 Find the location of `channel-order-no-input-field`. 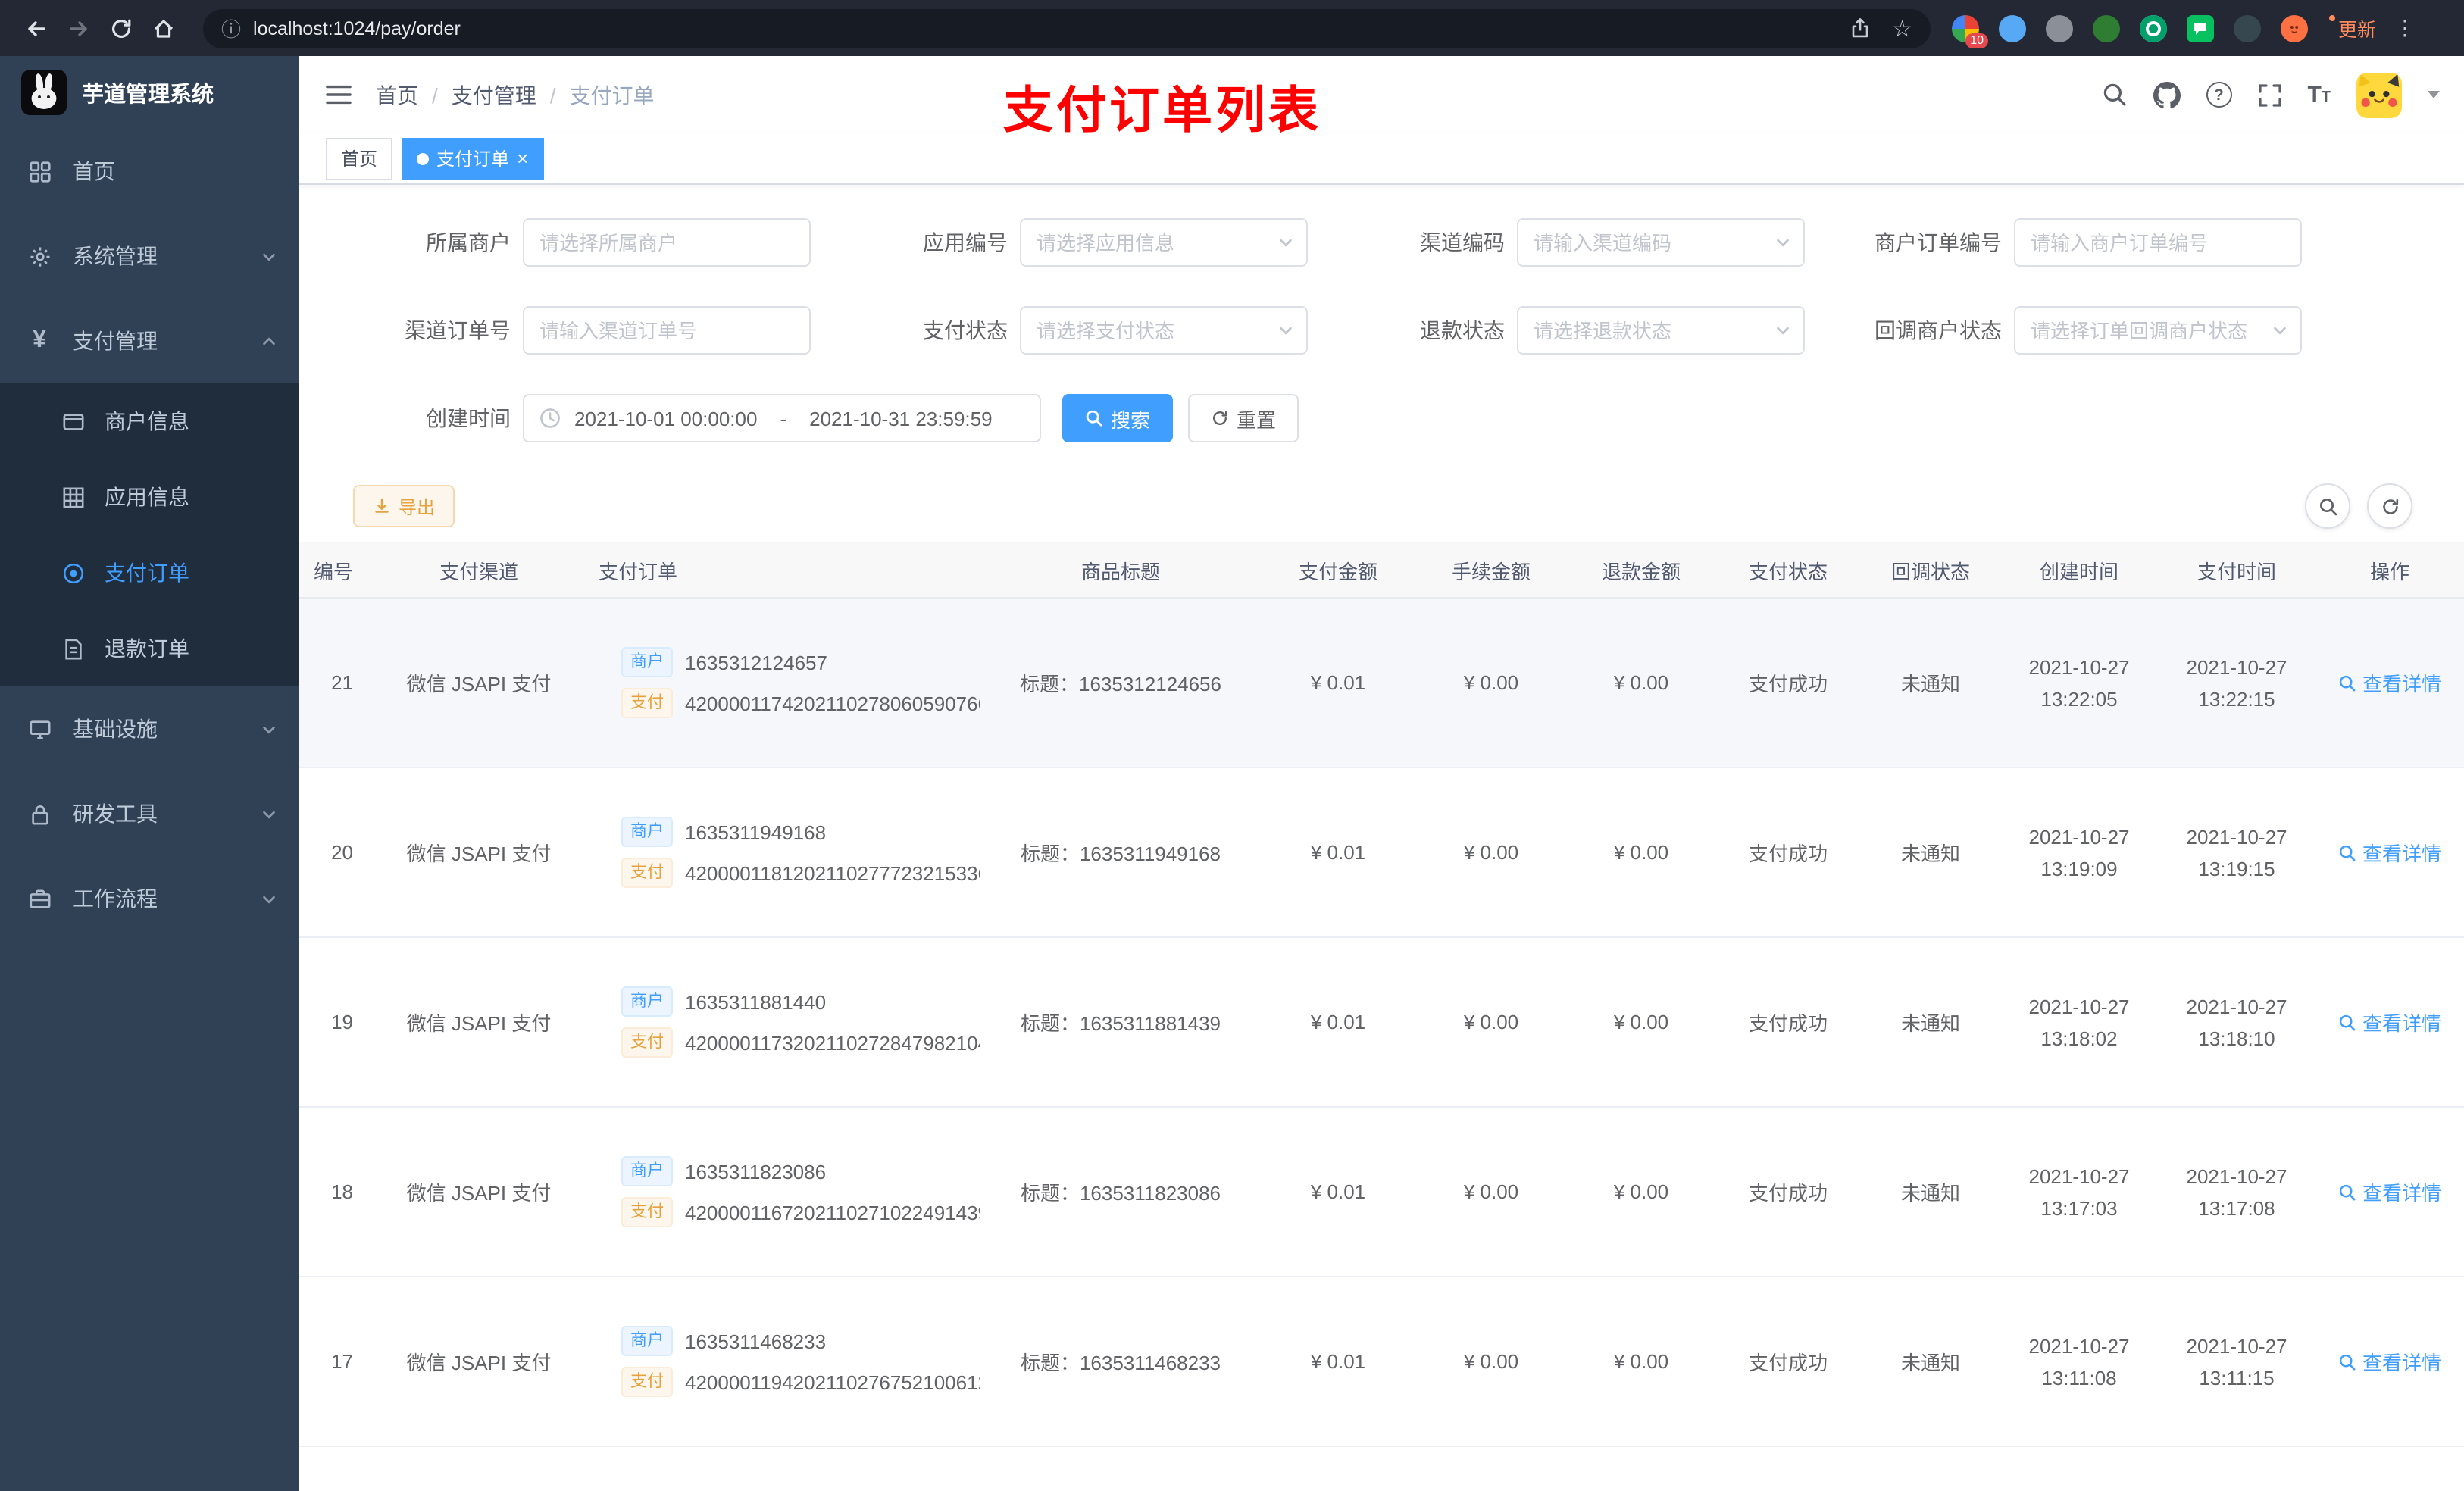

channel-order-no-input-field is located at coordinates (667, 330).